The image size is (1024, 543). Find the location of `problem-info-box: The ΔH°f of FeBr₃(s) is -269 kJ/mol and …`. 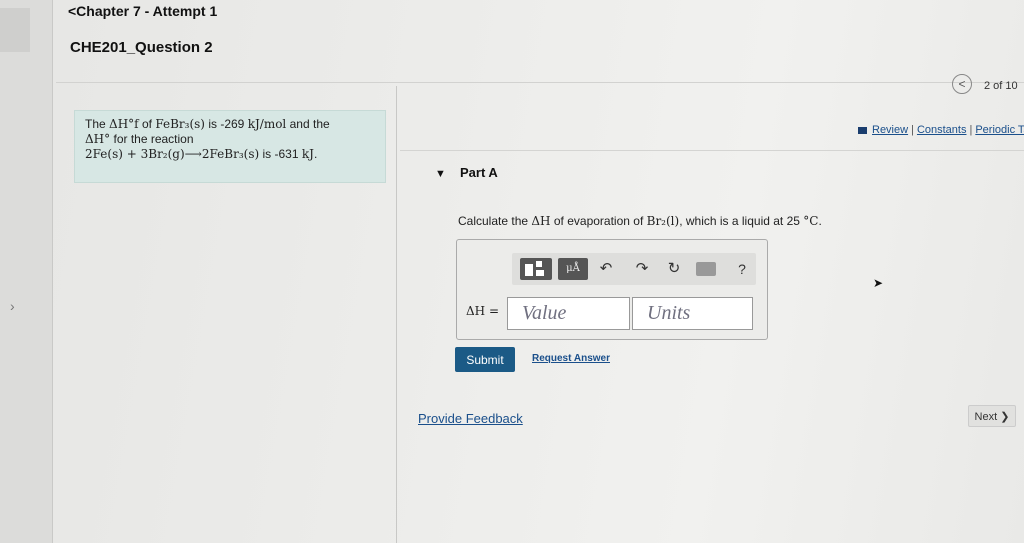

problem-info-box: The ΔH°f of FeBr₃(s) is -269 kJ/mol and … is located at coordinates (230, 146).